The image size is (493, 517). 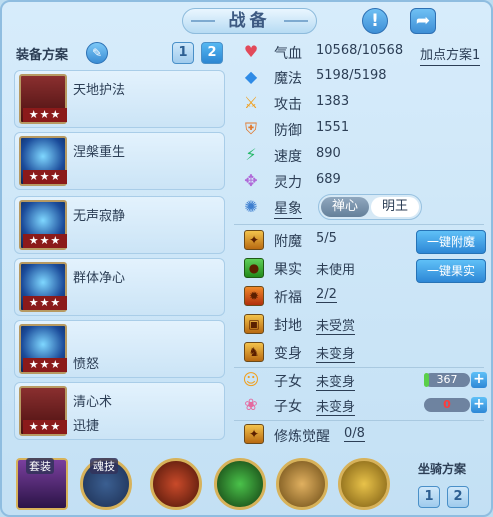 I want to click on skill-name: 无声寂静, so click(x=99, y=216).